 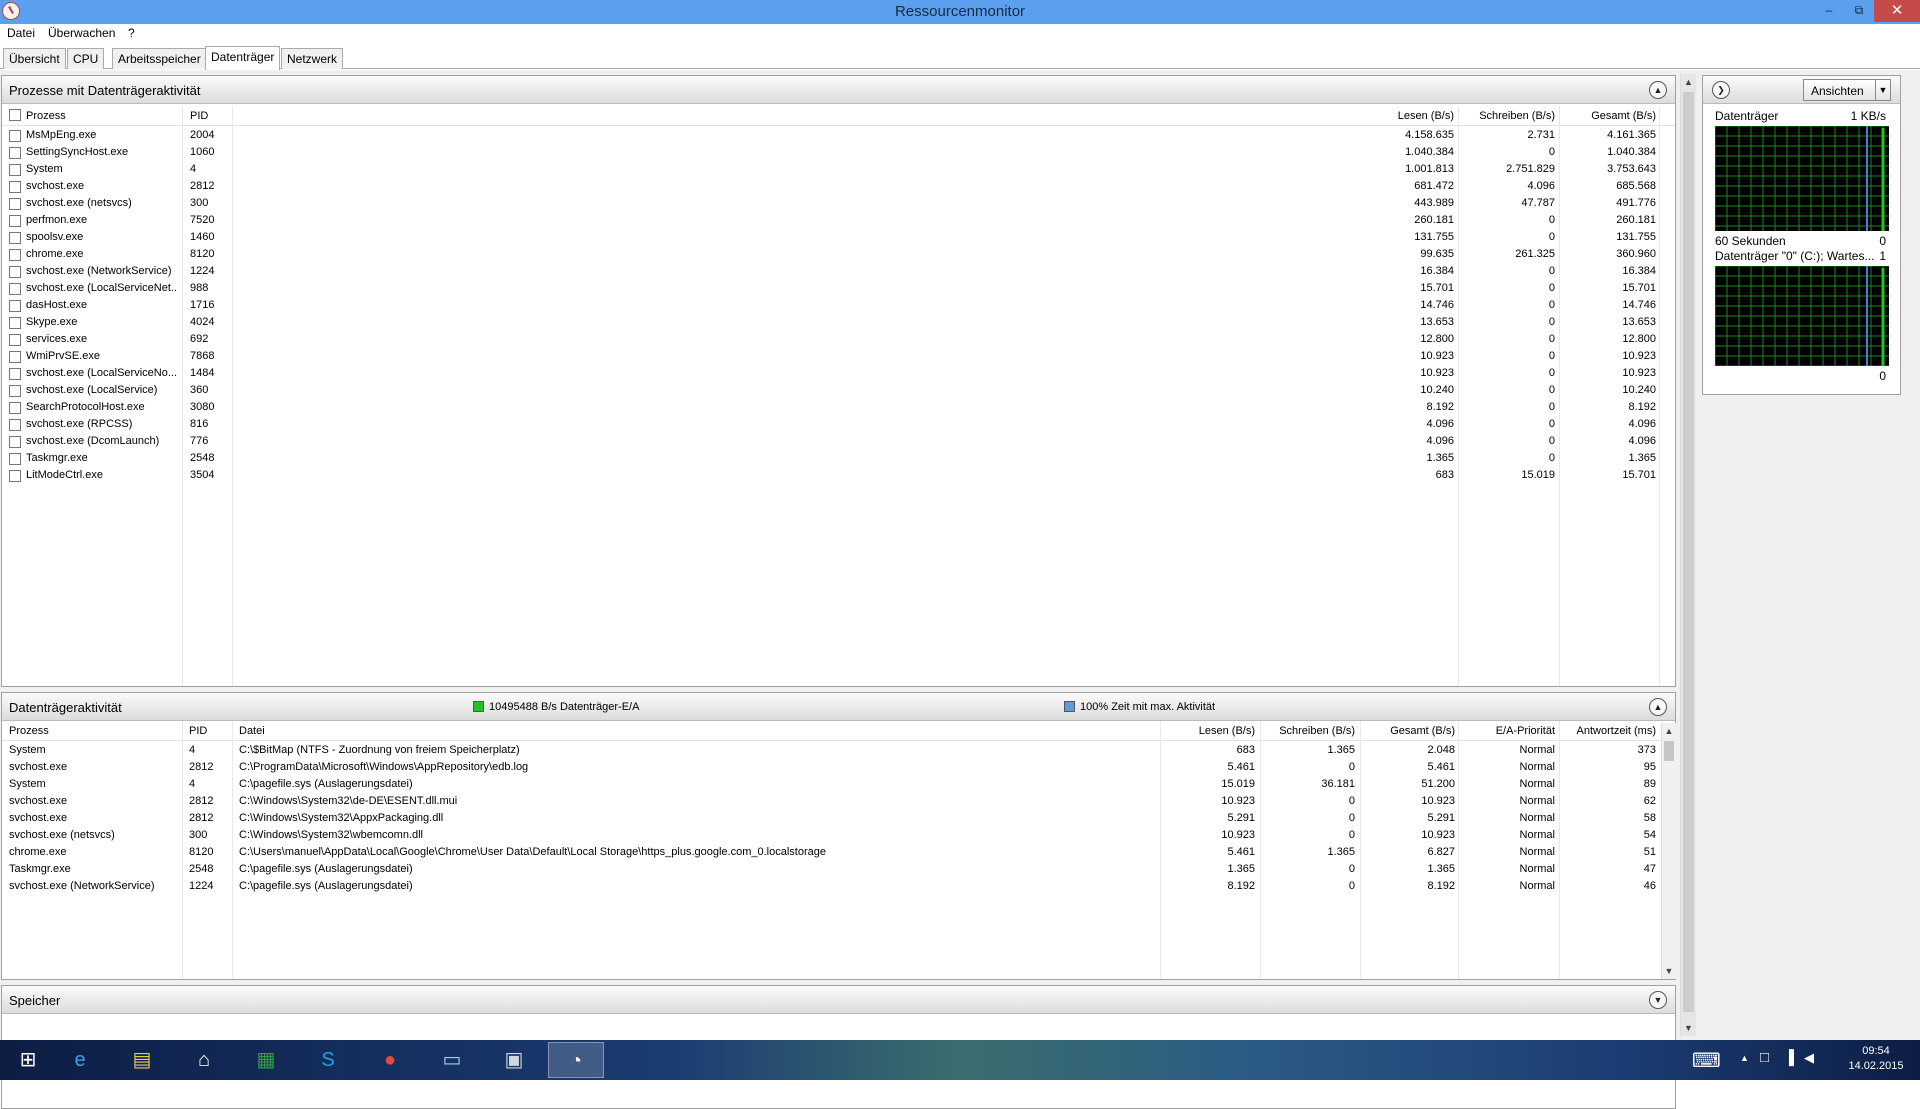 What do you see at coordinates (252, 731) in the screenshot?
I see `col-datei: Datei` at bounding box center [252, 731].